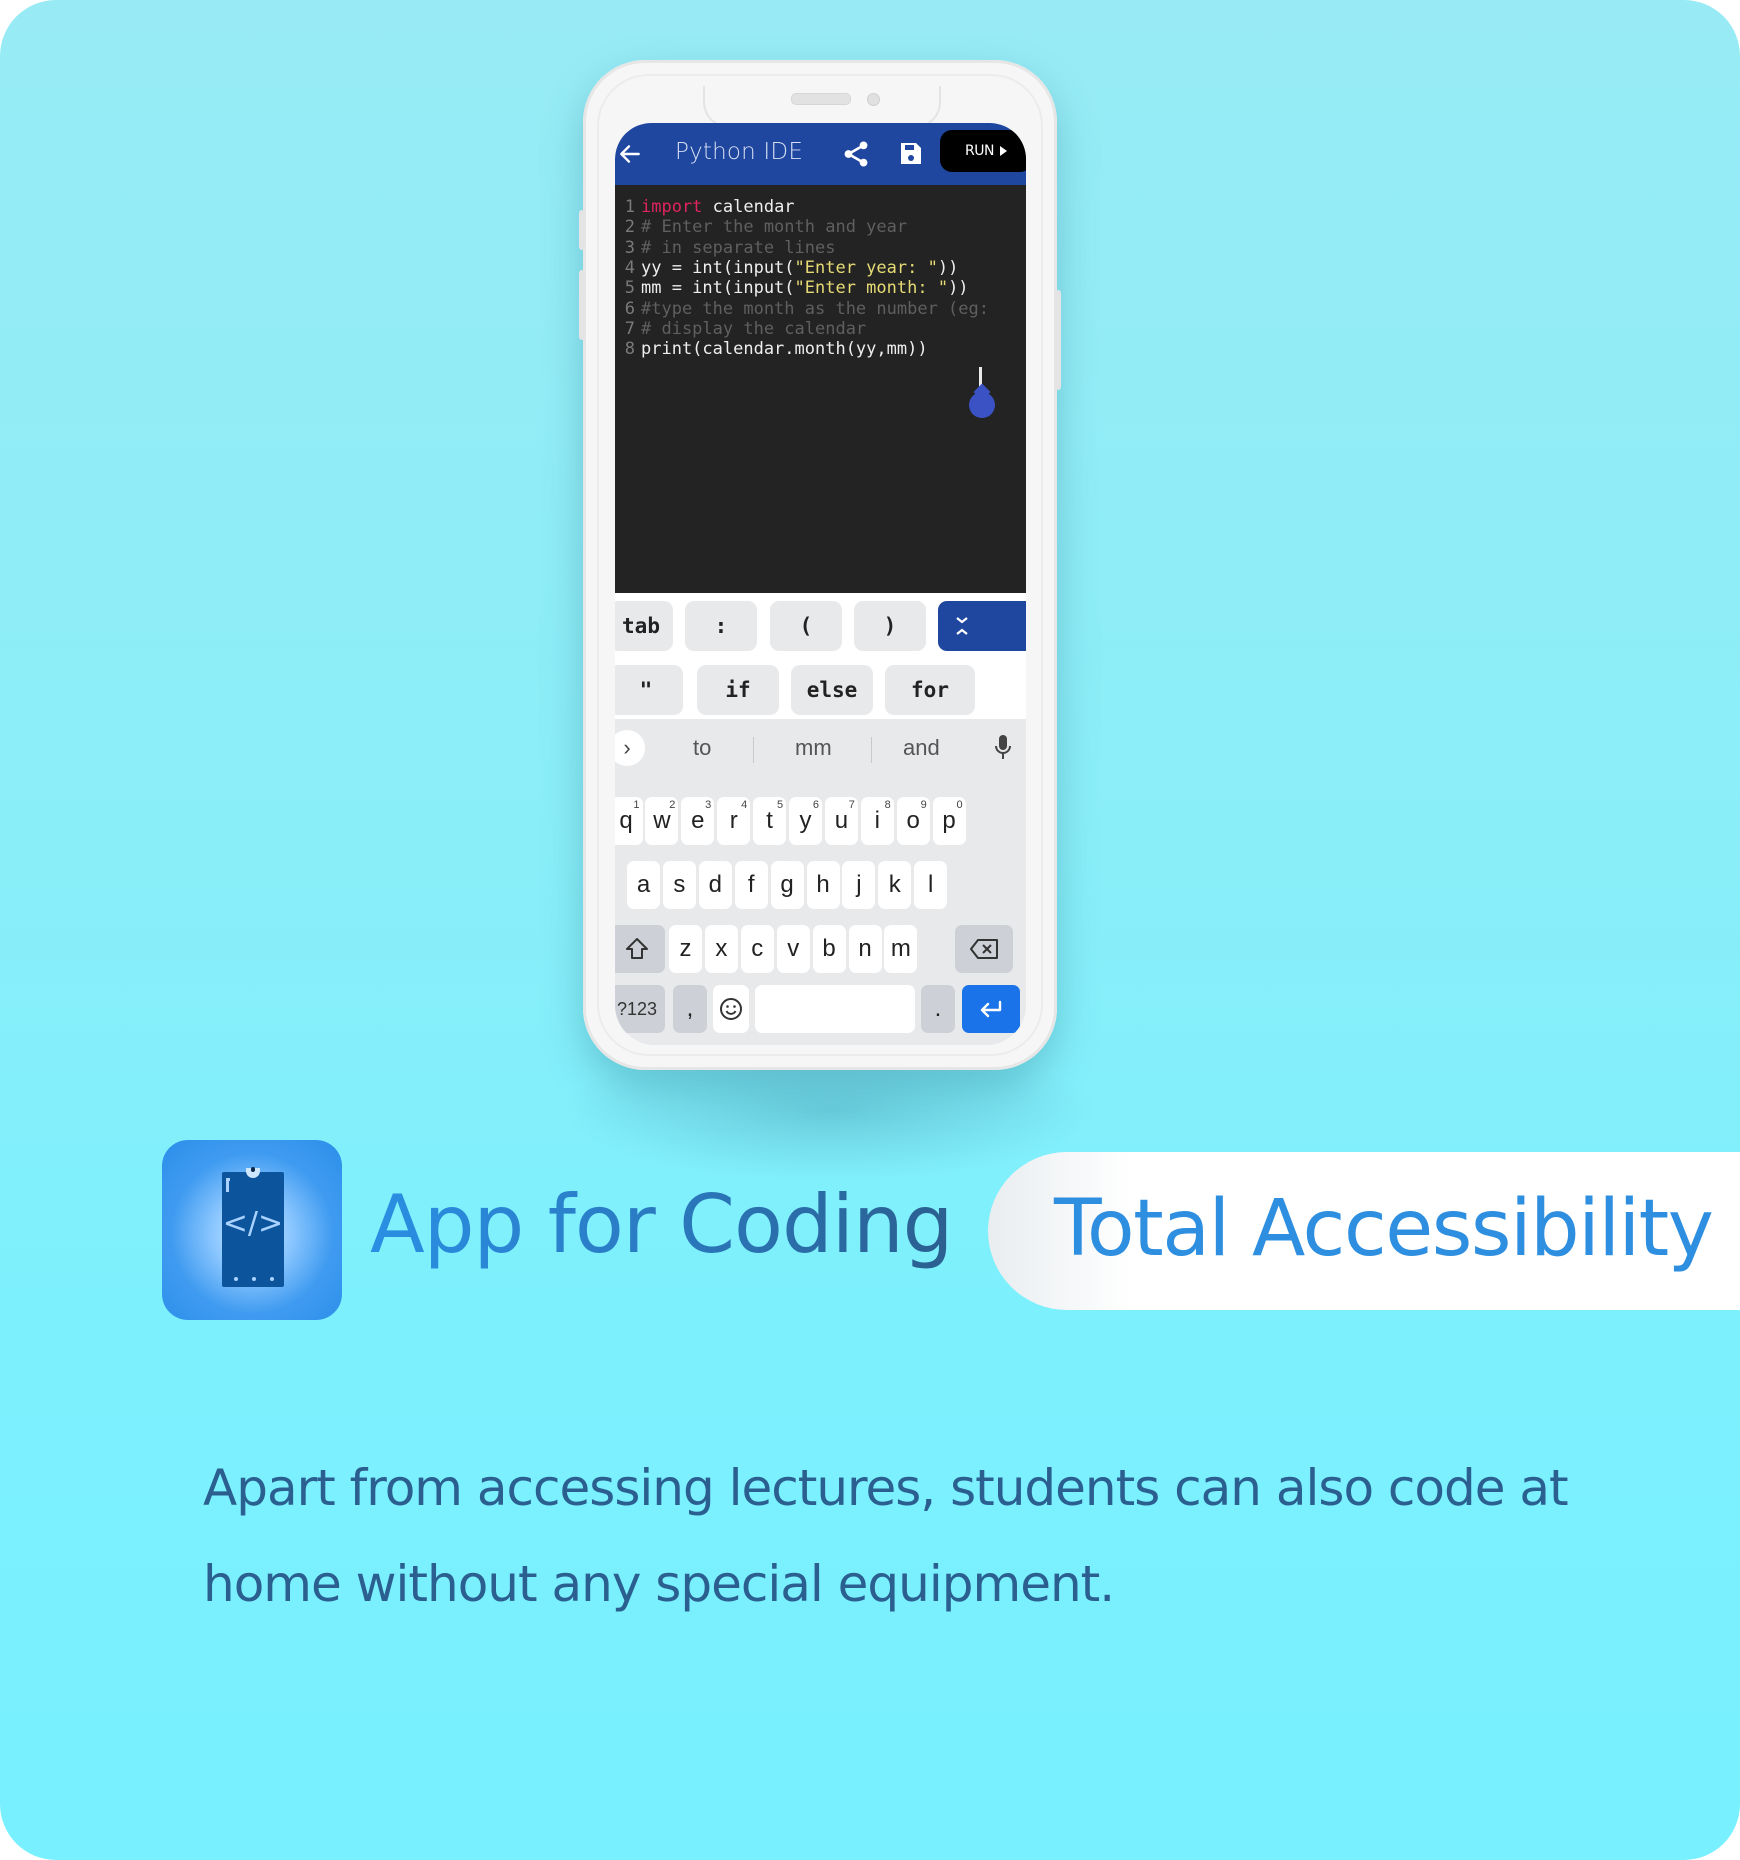 The width and height of the screenshot is (1740, 1860). What do you see at coordinates (901, 949) in the screenshot?
I see `key-m: m` at bounding box center [901, 949].